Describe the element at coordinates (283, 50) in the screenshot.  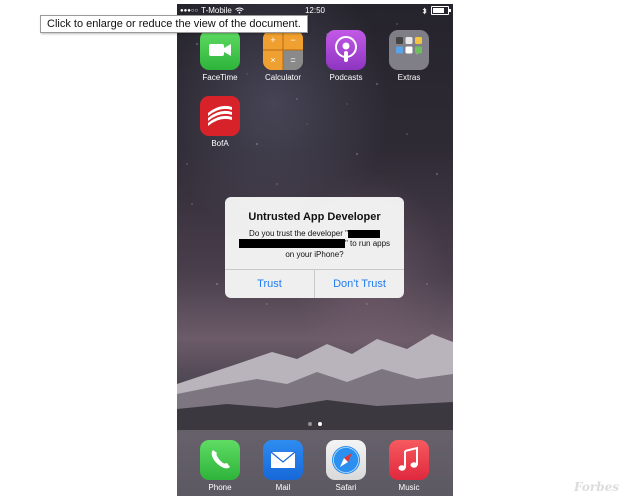
I see `calculator-icon: + − × =` at that location.